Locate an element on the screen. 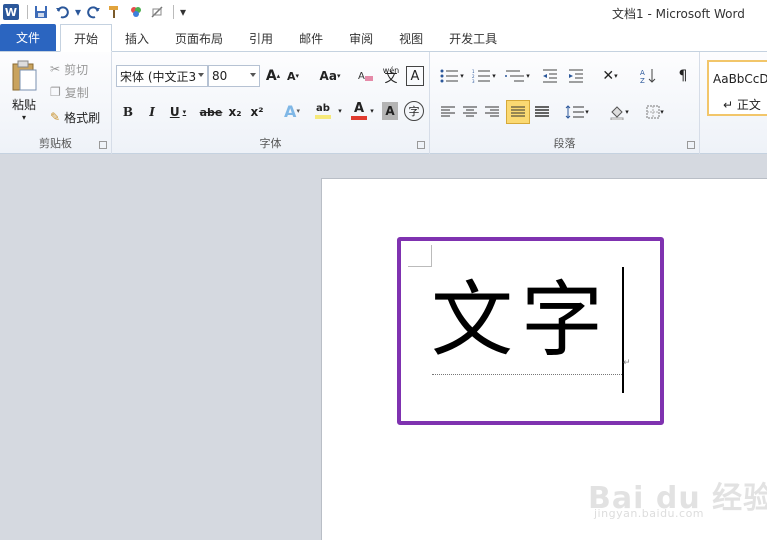 Image resolution: width=767 pixels, height=540 pixels. show-marks-button: ¶ is located at coordinates (683, 76).